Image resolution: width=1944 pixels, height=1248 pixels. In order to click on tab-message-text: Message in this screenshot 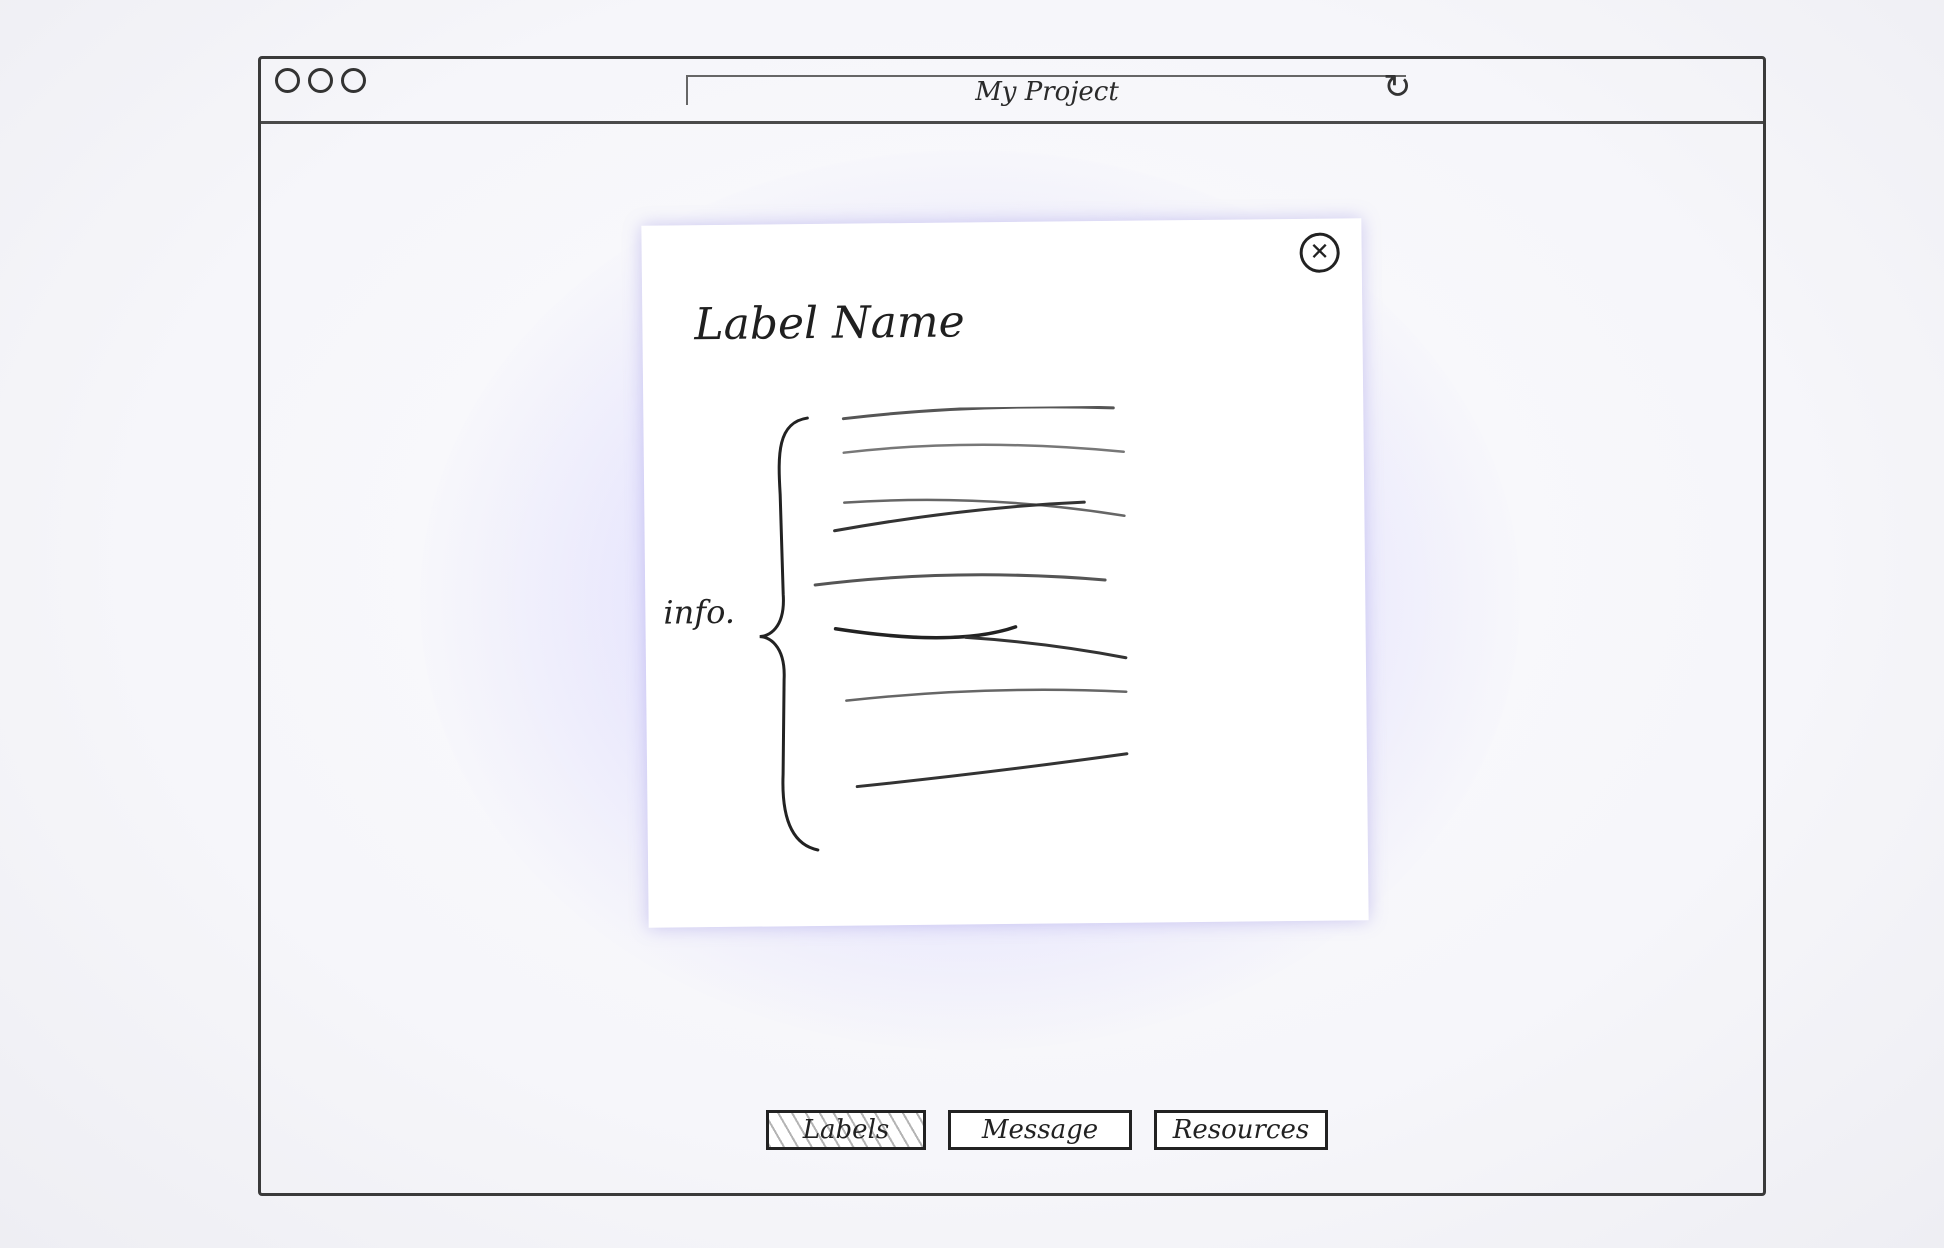, I will do `click(1040, 1130)`.